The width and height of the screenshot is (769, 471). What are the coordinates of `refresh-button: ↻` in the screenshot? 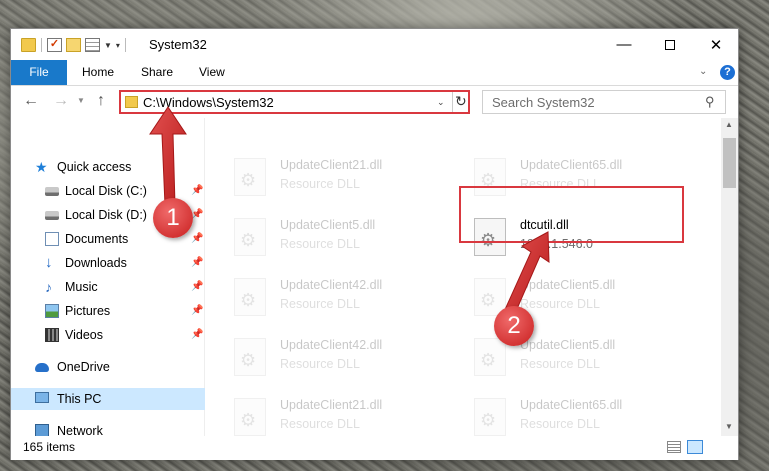 It's located at (460, 102).